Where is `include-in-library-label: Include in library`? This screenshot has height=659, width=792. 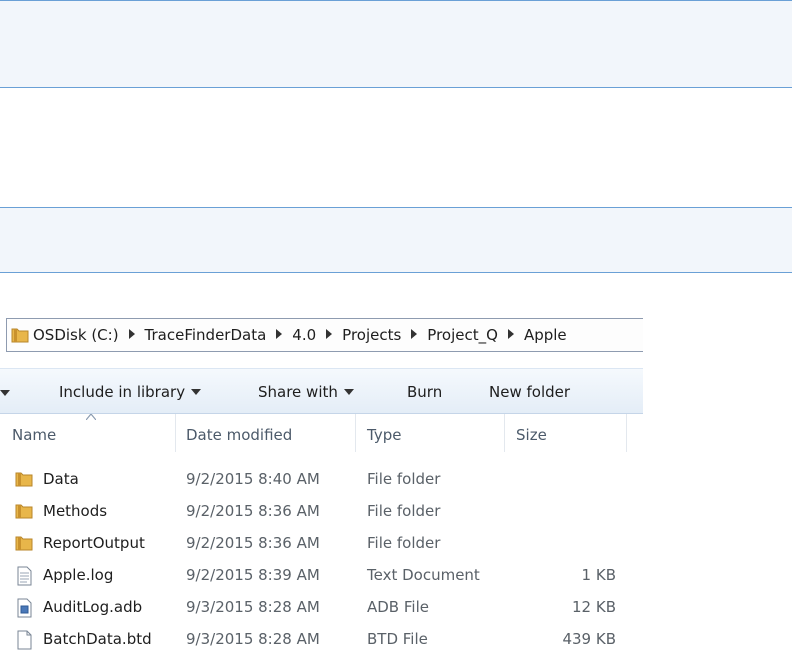
include-in-library-label: Include in library is located at coordinates (122, 392).